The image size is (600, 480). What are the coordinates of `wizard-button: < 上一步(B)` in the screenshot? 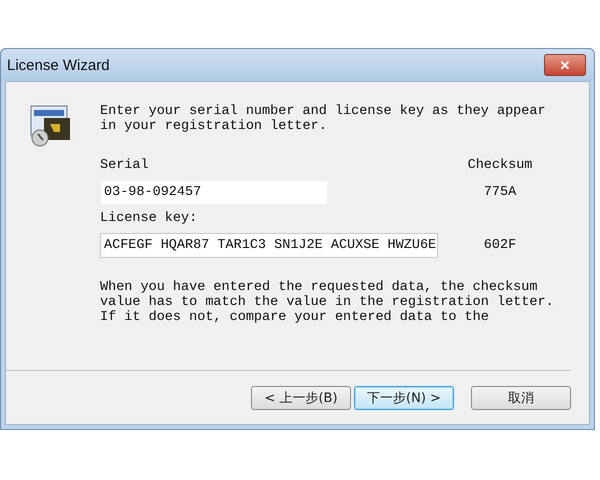 It's located at (301, 398).